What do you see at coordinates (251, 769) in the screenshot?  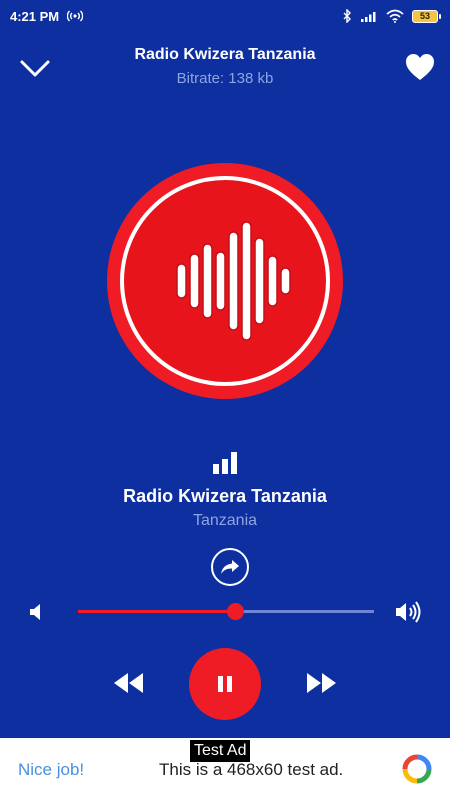 I see `ad-body-text: This is a 468x60 test ad.` at bounding box center [251, 769].